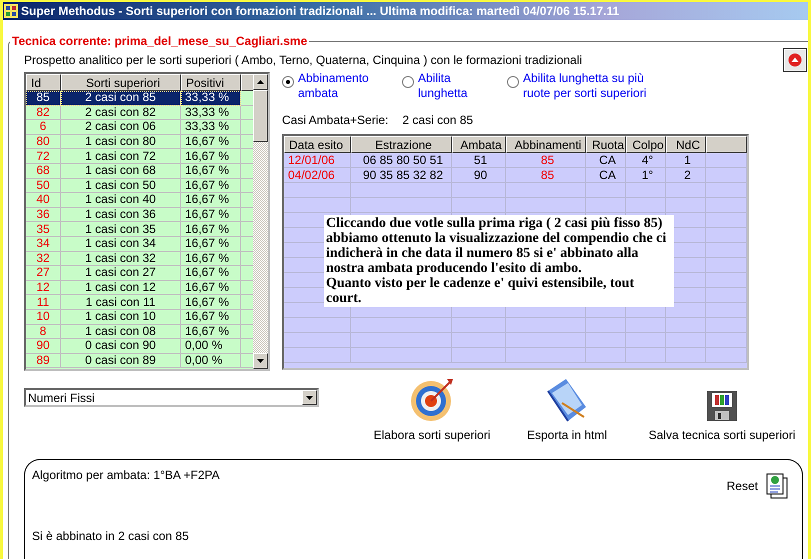 This screenshot has width=811, height=559. Describe the element at coordinates (121, 244) in the screenshot. I see `table-cell: 1 casi con 34` at that location.